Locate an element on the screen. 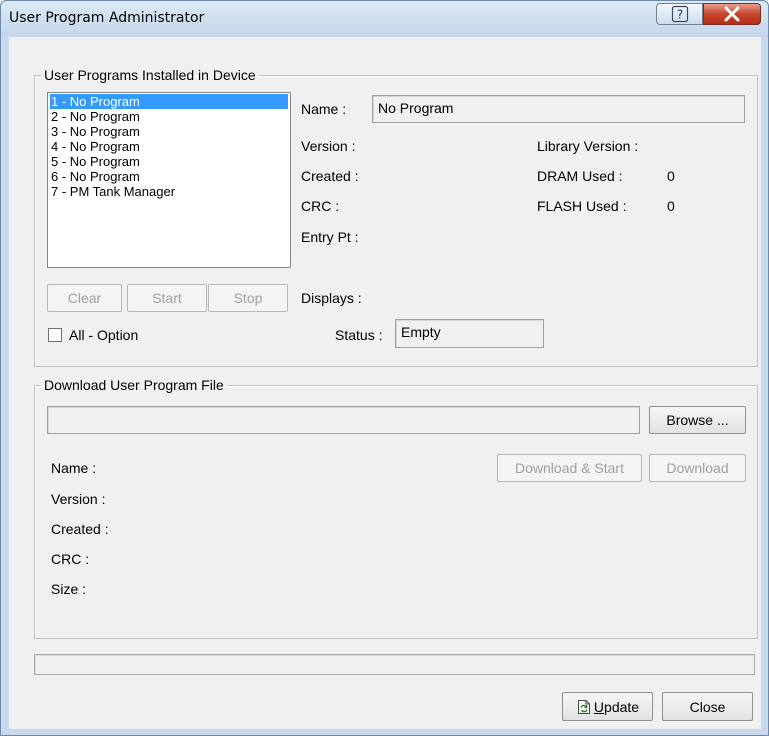 This screenshot has height=736, width=769. list-item: 3 - No Program is located at coordinates (169, 131).